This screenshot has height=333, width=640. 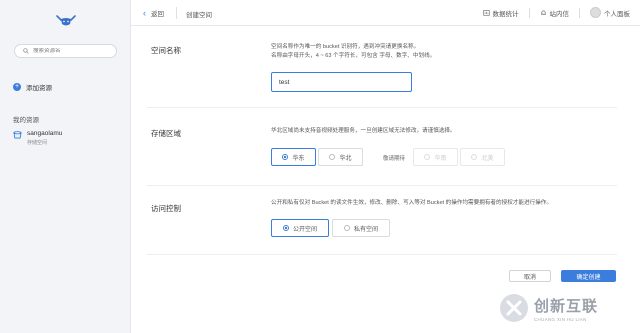 I want to click on back-label: 返回, so click(x=157, y=14).